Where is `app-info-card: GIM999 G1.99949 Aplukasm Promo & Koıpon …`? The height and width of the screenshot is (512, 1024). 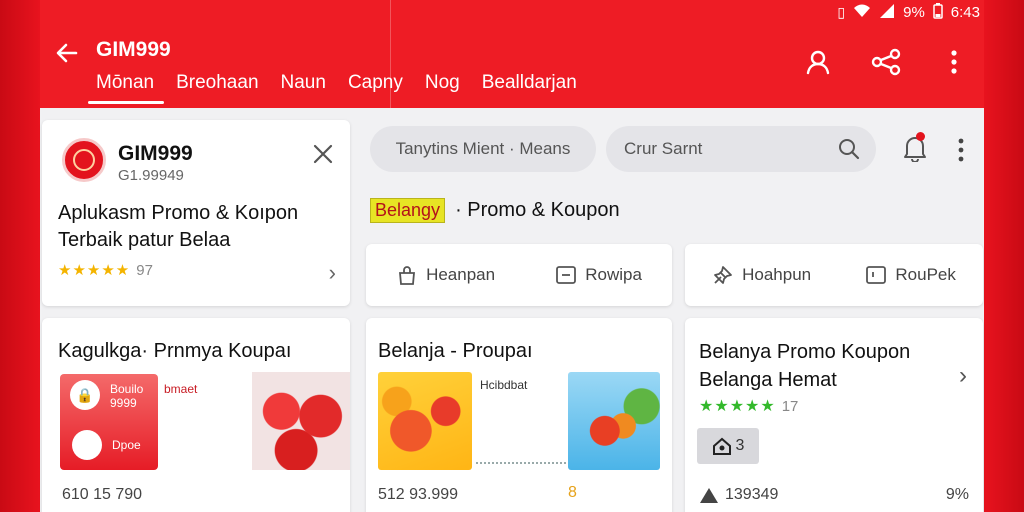 app-info-card: GIM999 G1.99949 Aplukasm Promo & Koıpon … is located at coordinates (196, 213).